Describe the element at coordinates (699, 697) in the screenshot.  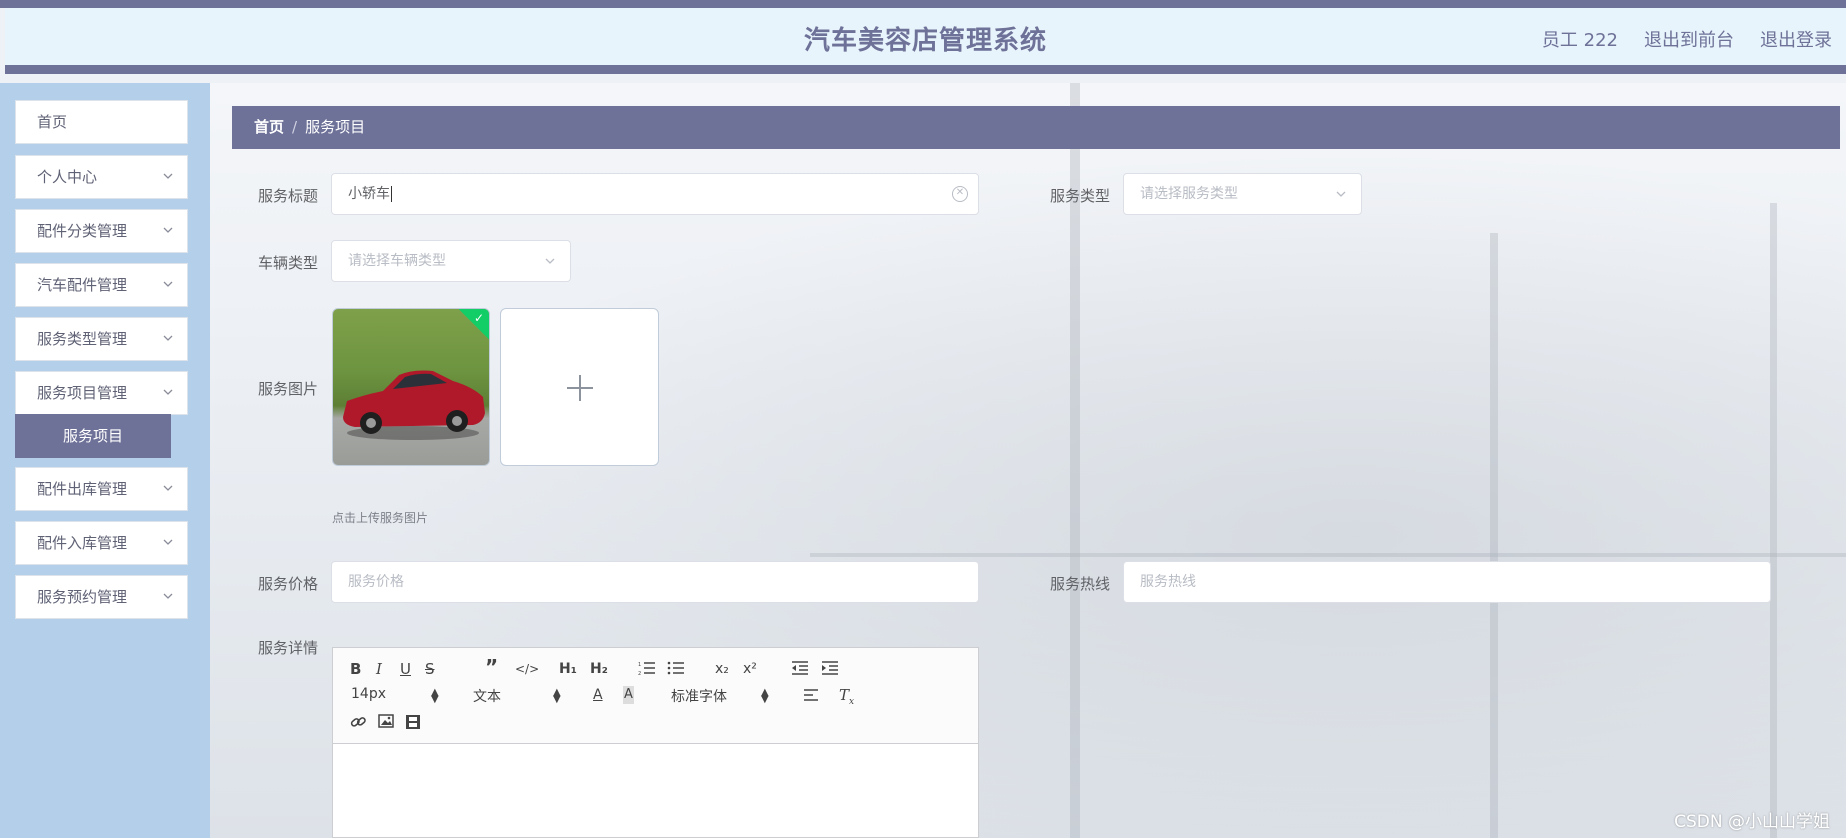
I see `font-family-value: 标准字体` at that location.